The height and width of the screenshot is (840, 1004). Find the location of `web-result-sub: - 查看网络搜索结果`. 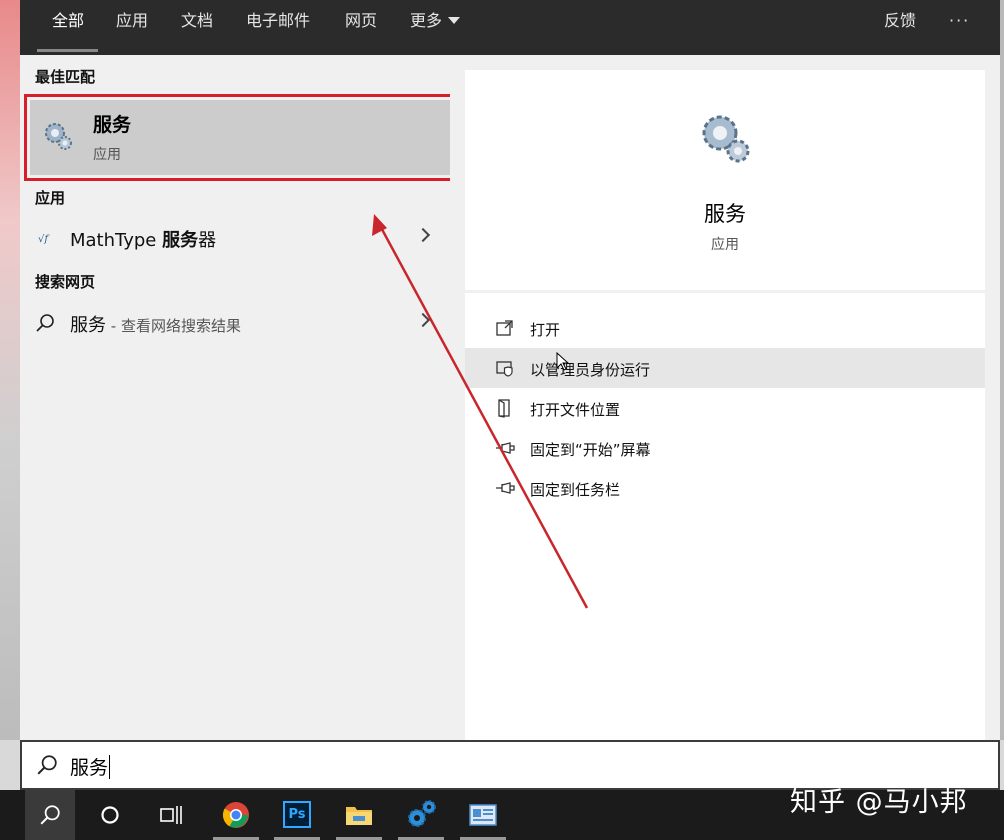

web-result-sub: - 查看网络搜索结果 is located at coordinates (173, 326).